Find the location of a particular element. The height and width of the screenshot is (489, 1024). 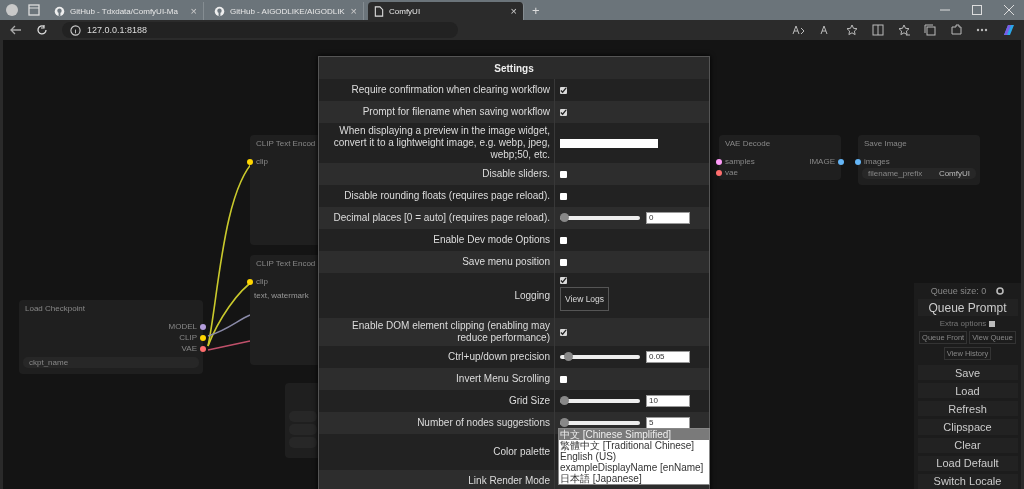

graph-node is located at coordinates (303, 420).